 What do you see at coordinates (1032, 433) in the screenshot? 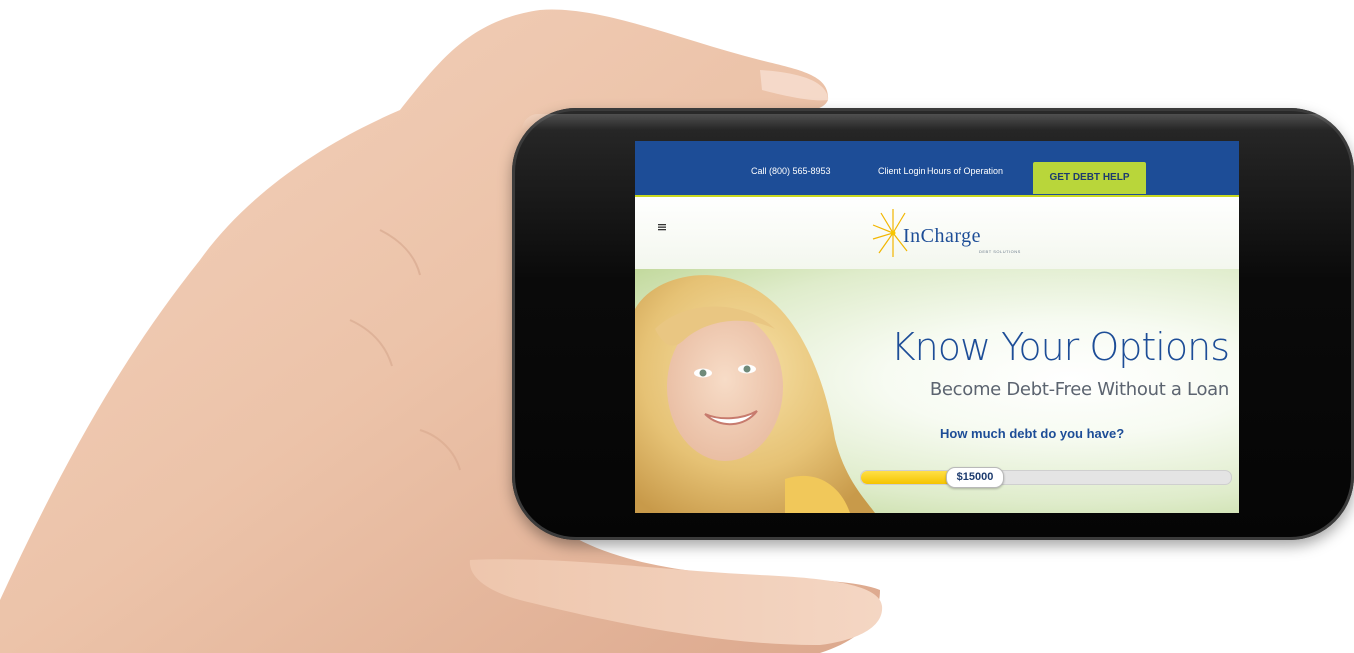
I see `debt-amount-question: How much debt do you have?` at bounding box center [1032, 433].